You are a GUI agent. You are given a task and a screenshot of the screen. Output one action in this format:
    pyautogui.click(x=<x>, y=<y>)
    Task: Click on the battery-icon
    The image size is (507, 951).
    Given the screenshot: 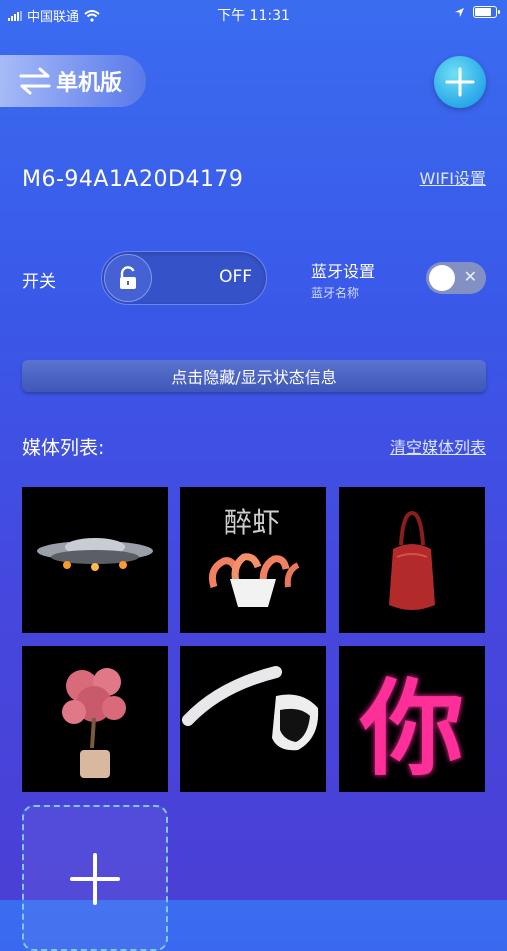 What is the action you would take?
    pyautogui.click(x=486, y=12)
    